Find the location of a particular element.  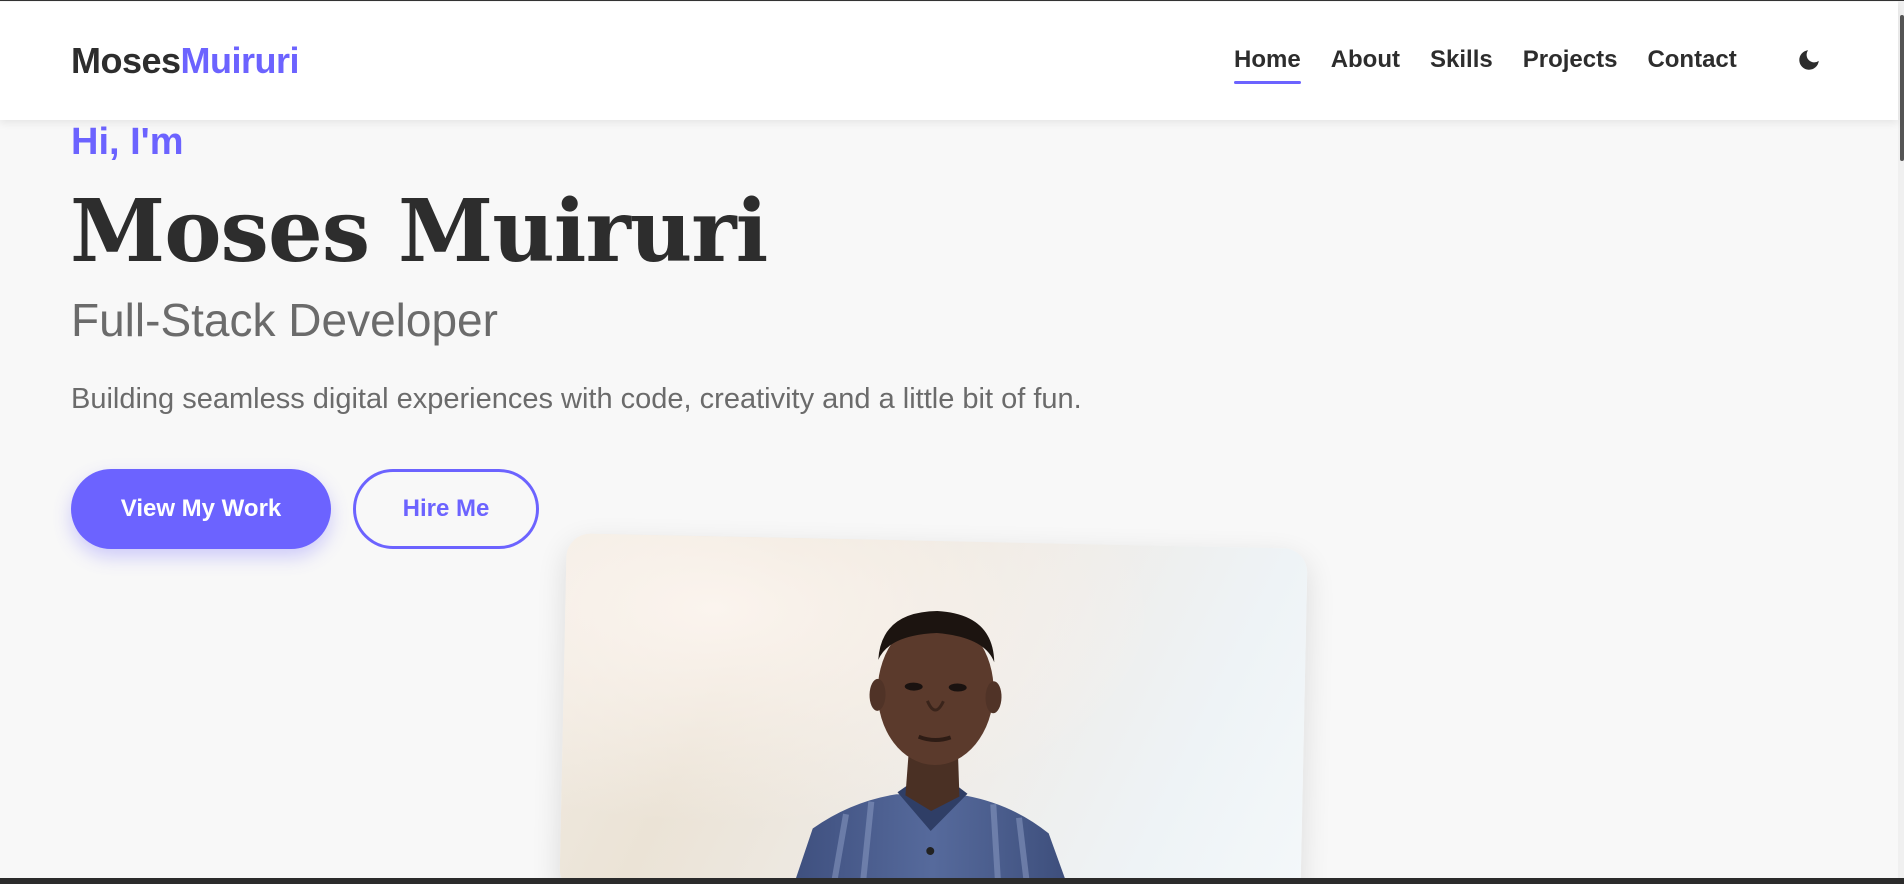

logo-last-name: Muiruri is located at coordinates (240, 60).